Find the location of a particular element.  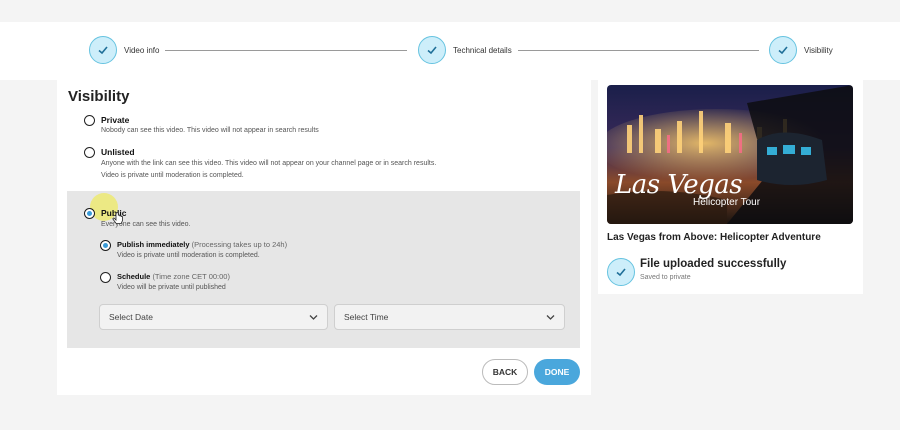

thumbnail-title: Las Vegas is located at coordinates (679, 185).